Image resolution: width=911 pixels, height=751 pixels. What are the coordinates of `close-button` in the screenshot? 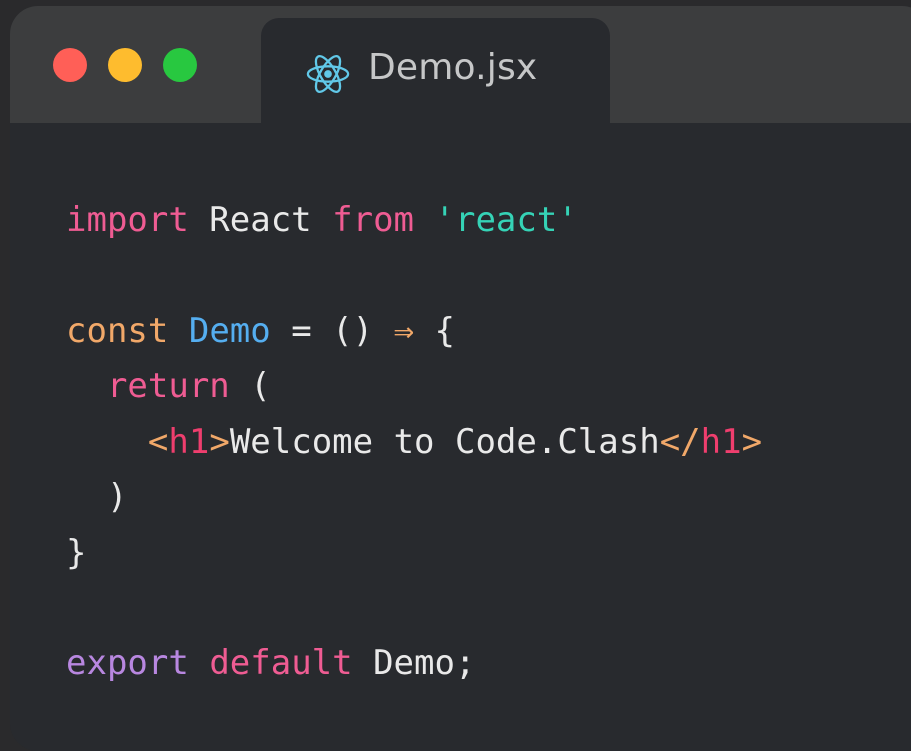 It's located at (70, 65).